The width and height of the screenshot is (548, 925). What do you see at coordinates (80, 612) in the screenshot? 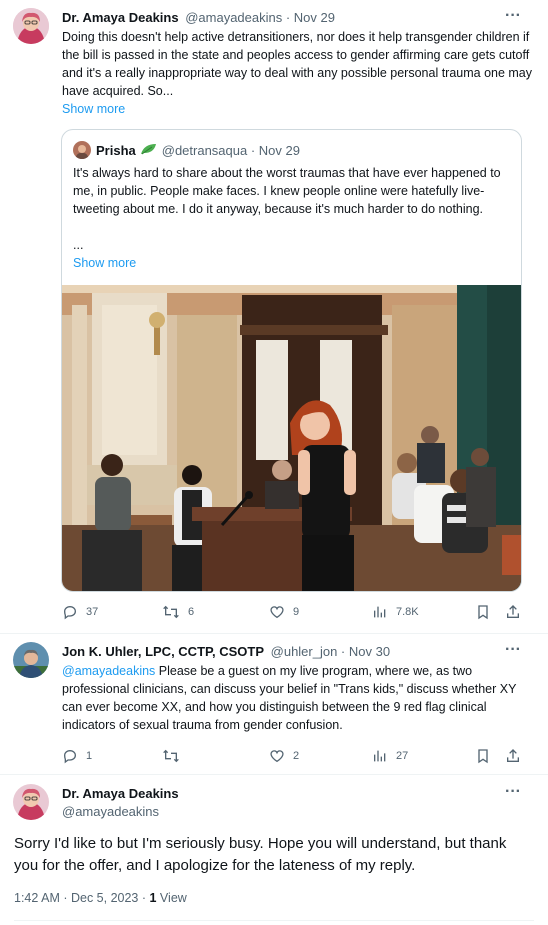
I see `reply-button: 37` at bounding box center [80, 612].